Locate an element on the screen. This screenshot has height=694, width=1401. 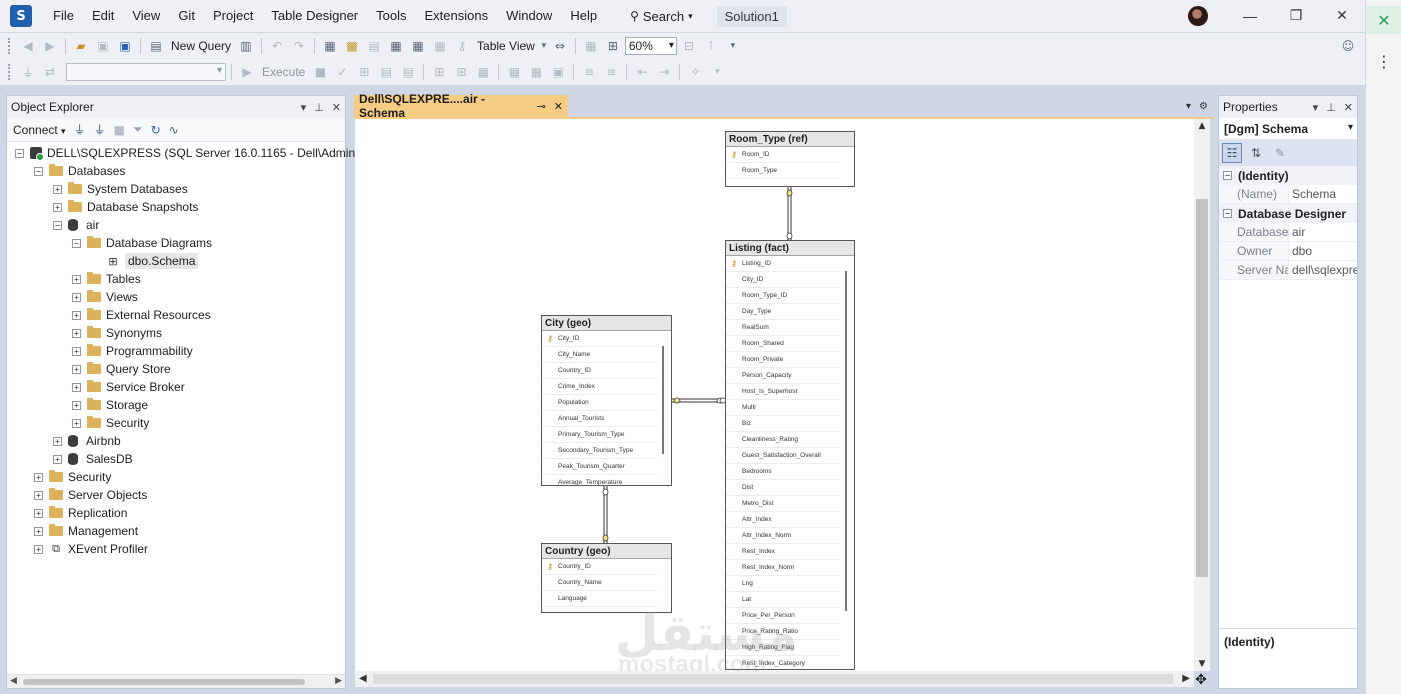
tree-node: + Management is located at coordinates (176, 531).